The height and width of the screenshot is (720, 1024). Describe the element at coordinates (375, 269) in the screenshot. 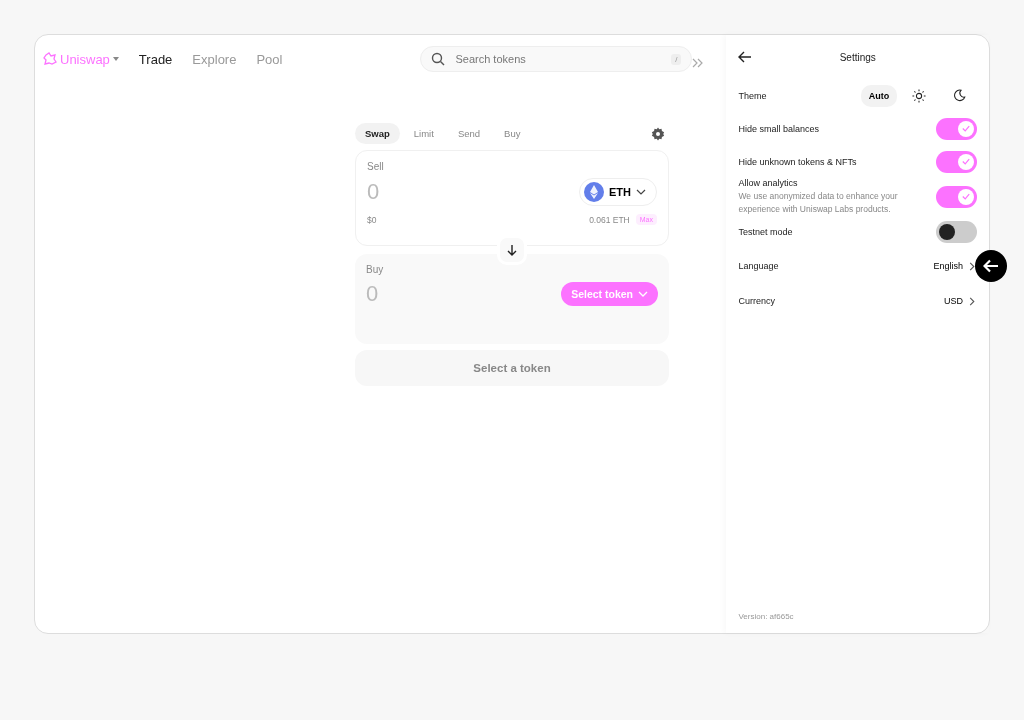

I see `panel-label: Buy` at that location.